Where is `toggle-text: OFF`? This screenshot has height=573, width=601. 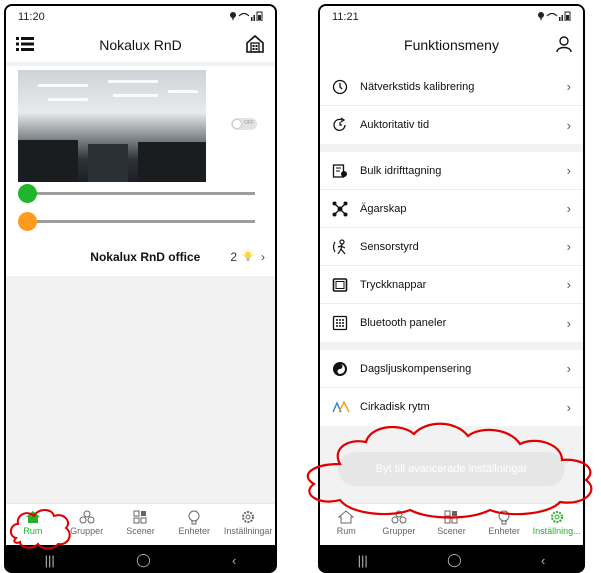 toggle-text: OFF is located at coordinates (249, 123).